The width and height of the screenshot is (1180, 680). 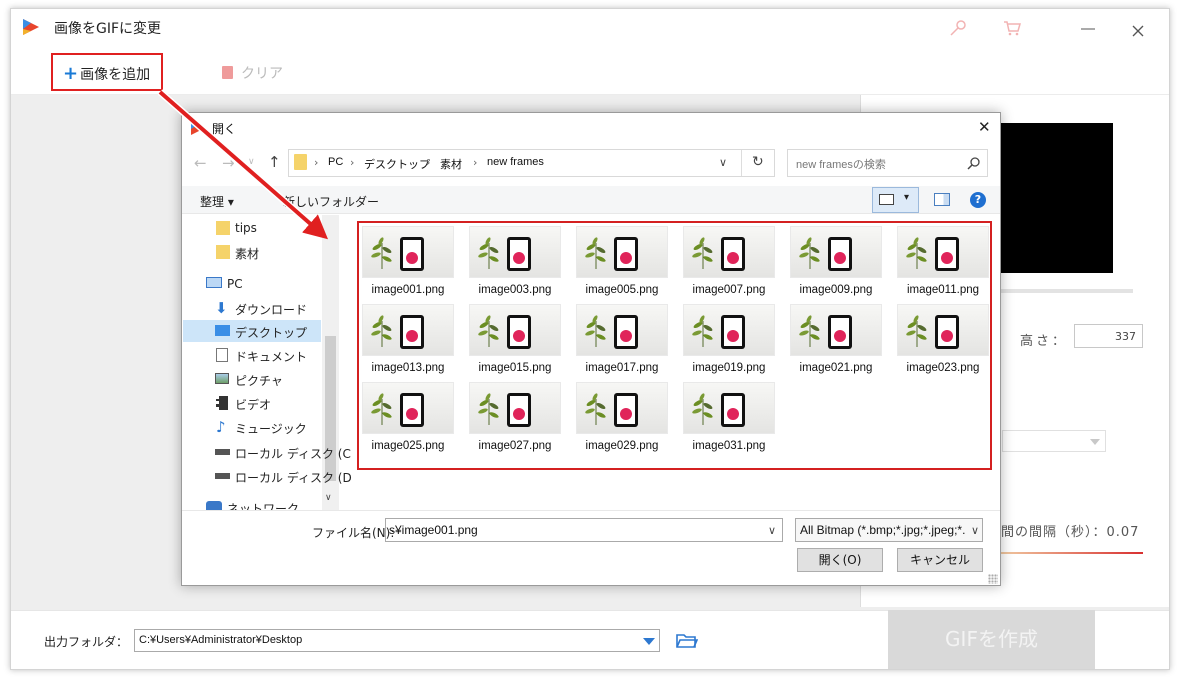 What do you see at coordinates (335, 162) in the screenshot?
I see `breadcrumb-pc: PC` at bounding box center [335, 162].